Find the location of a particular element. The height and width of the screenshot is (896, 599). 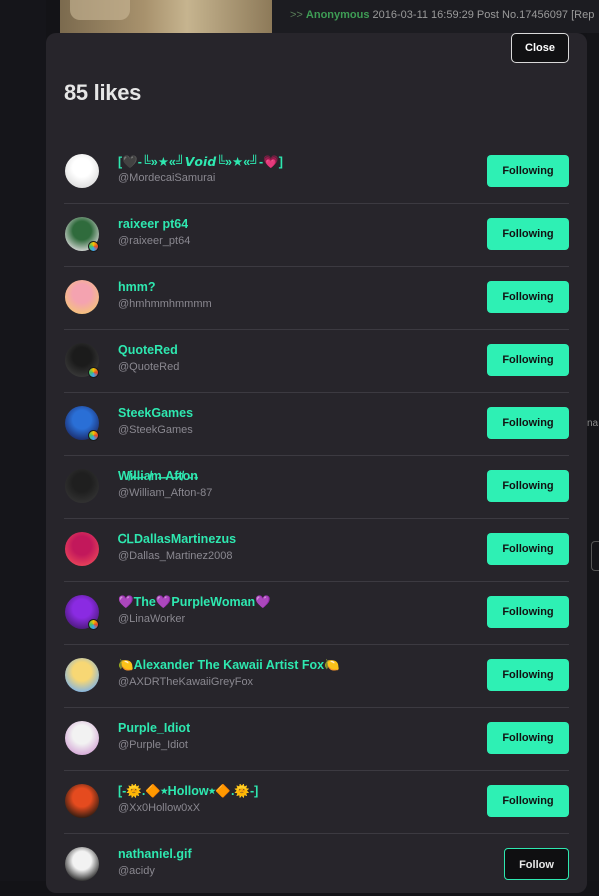

user-row: SteekGames @SteekGames Following is located at coordinates (316, 424).